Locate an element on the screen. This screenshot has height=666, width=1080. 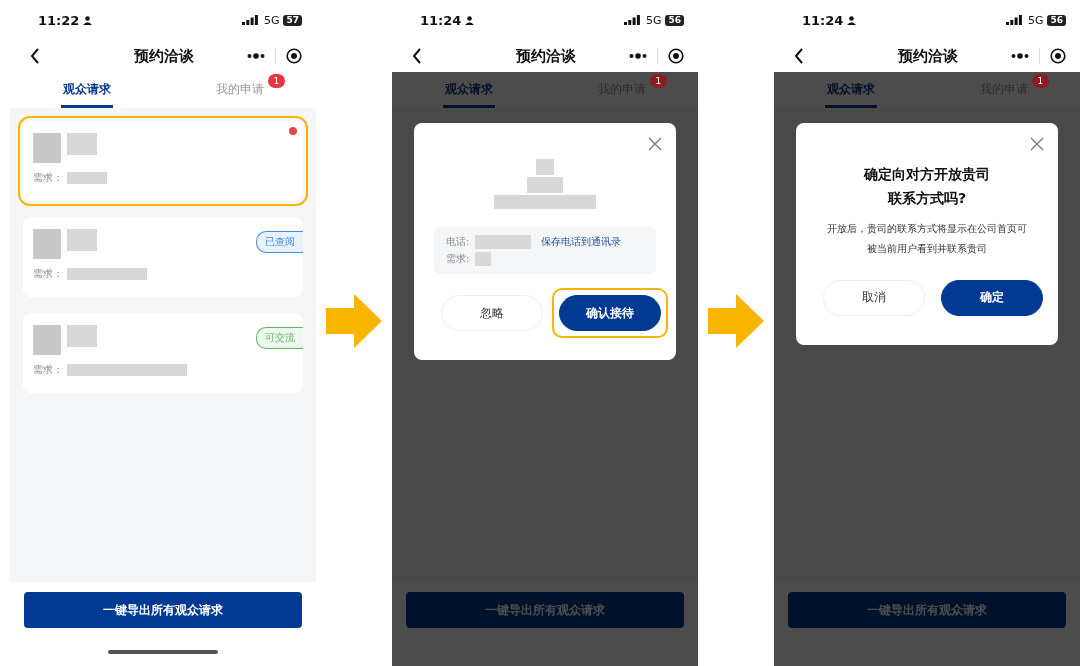
dialog-button: 忽略 is located at coordinates (492, 313).